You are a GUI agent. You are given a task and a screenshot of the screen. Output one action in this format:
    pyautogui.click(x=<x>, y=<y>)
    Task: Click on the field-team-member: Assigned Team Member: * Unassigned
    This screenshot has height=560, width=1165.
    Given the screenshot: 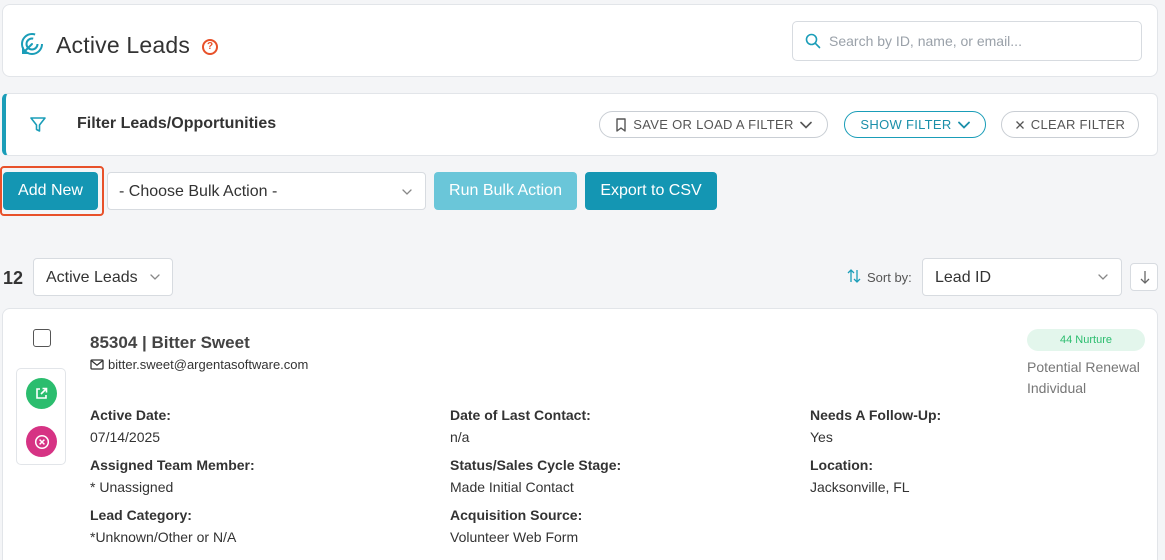 What is the action you would take?
    pyautogui.click(x=260, y=476)
    